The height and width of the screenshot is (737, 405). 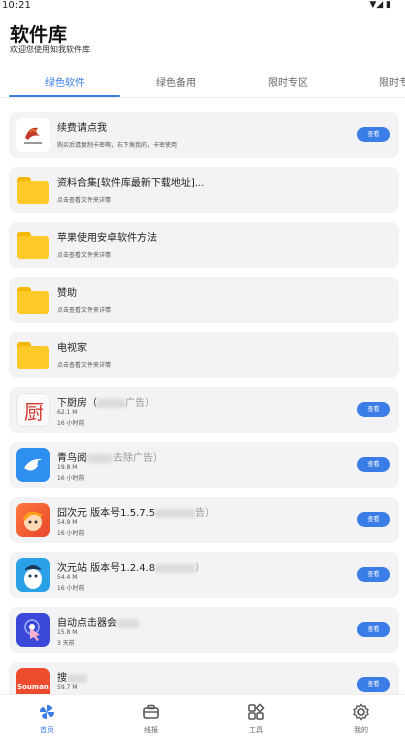 I want to click on nav-label: 工具, so click(x=256, y=730).